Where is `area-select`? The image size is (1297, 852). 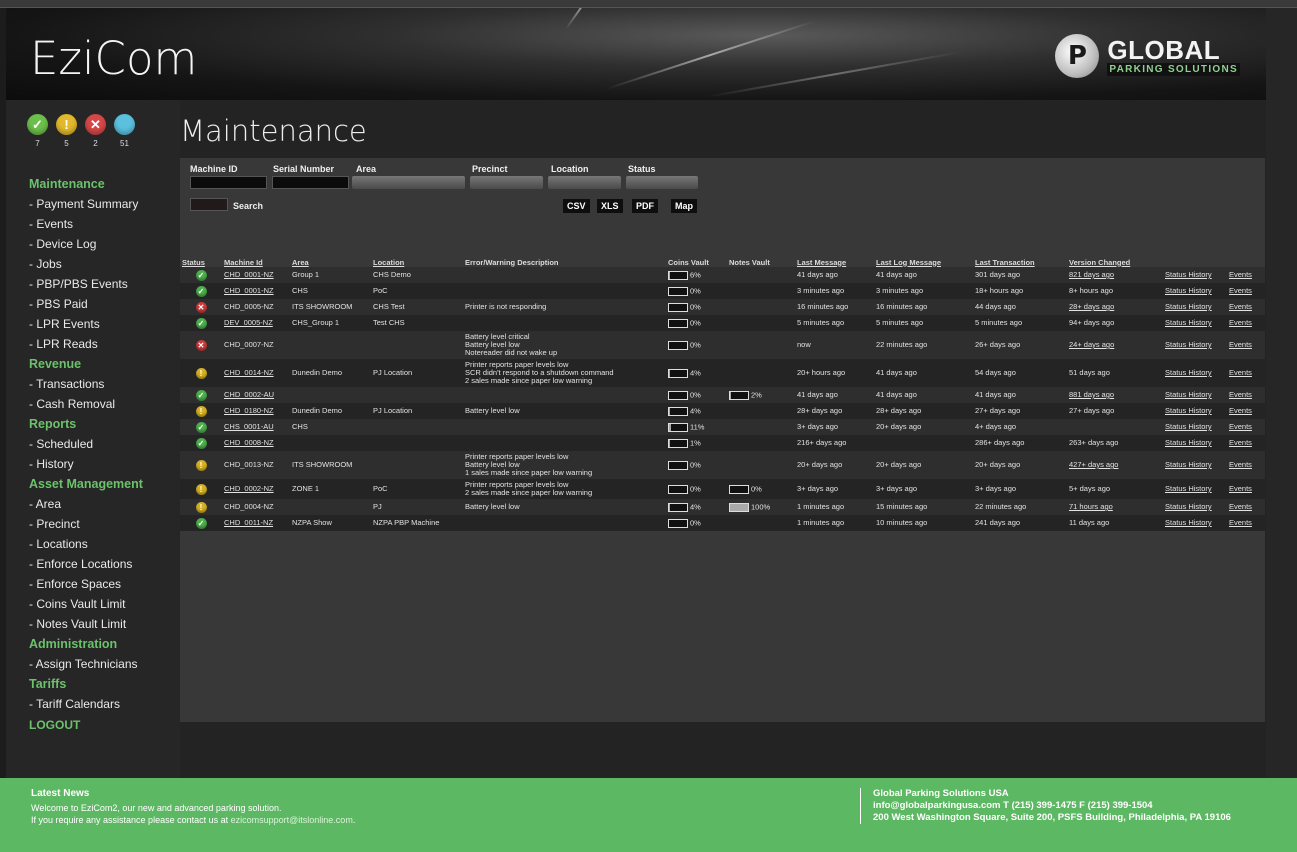
area-select is located at coordinates (408, 182).